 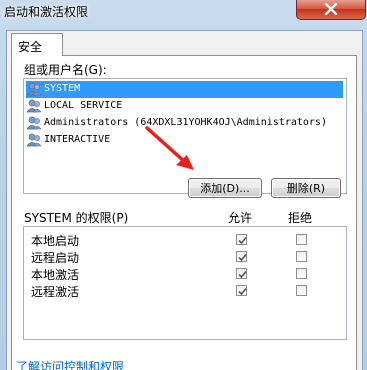 I want to click on permission-row: 远程激活, so click(x=185, y=290).